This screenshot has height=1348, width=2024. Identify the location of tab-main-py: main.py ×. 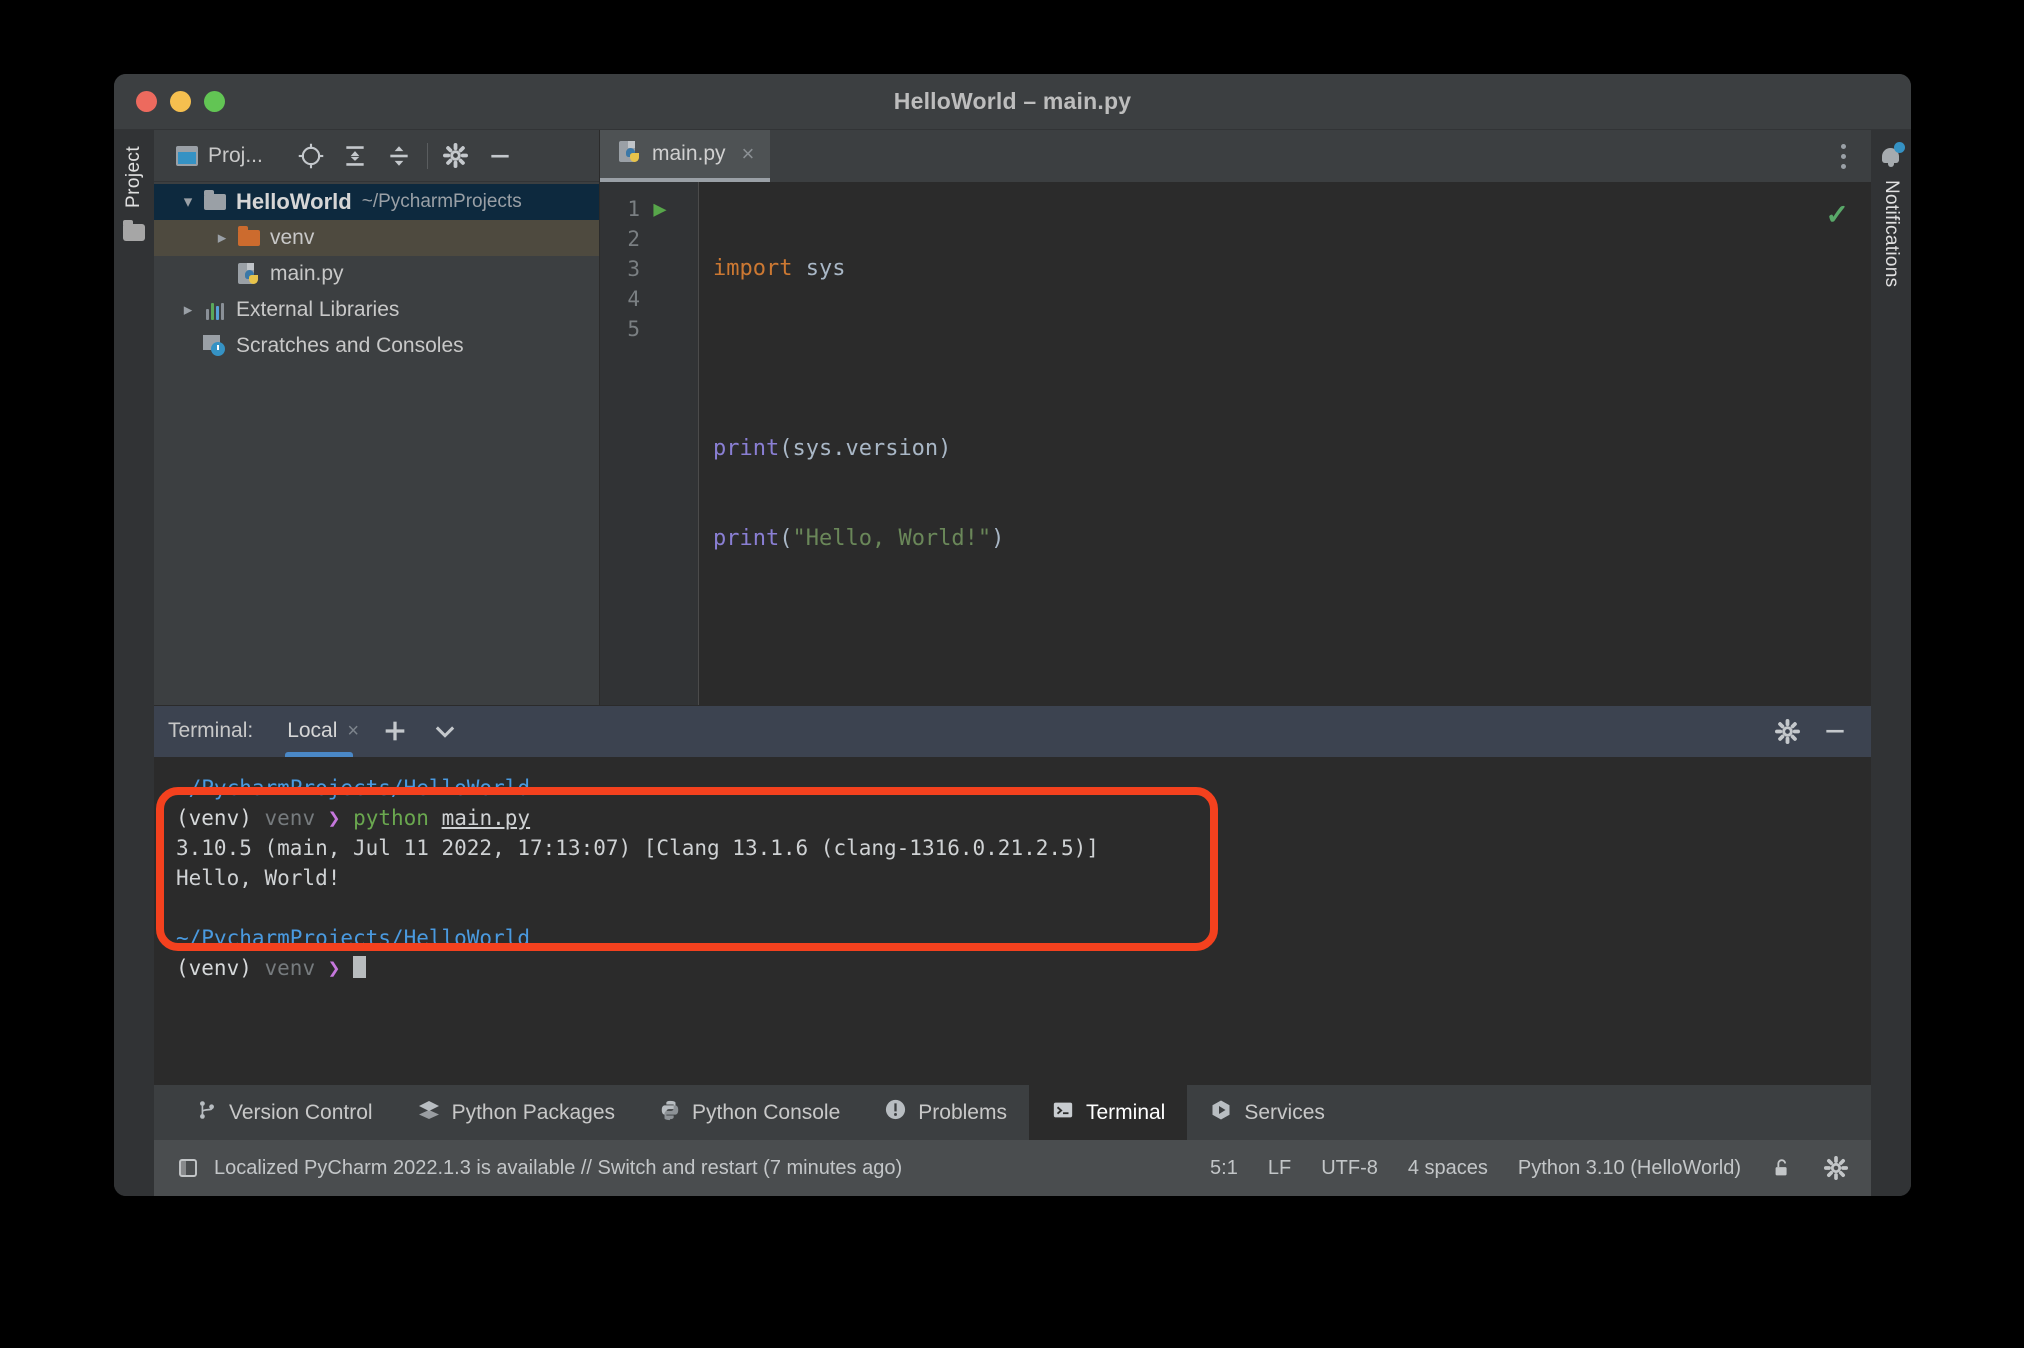
(685, 156).